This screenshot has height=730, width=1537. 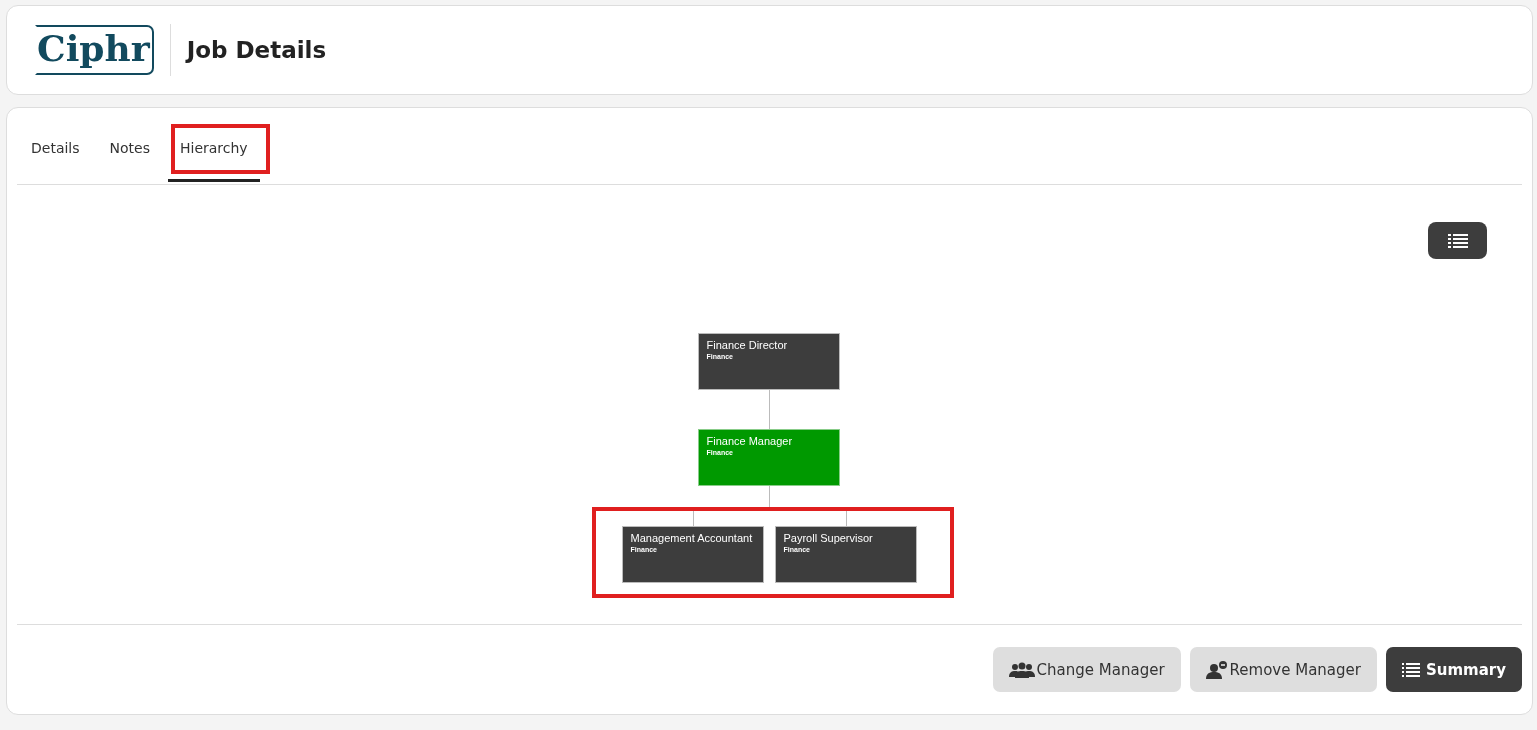 What do you see at coordinates (94, 50) in the screenshot?
I see `logo: Ciphr` at bounding box center [94, 50].